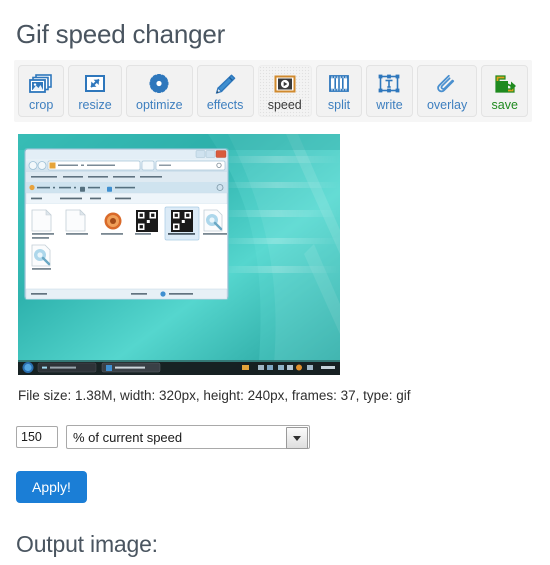  I want to click on tool-label-effects: effects, so click(225, 105).